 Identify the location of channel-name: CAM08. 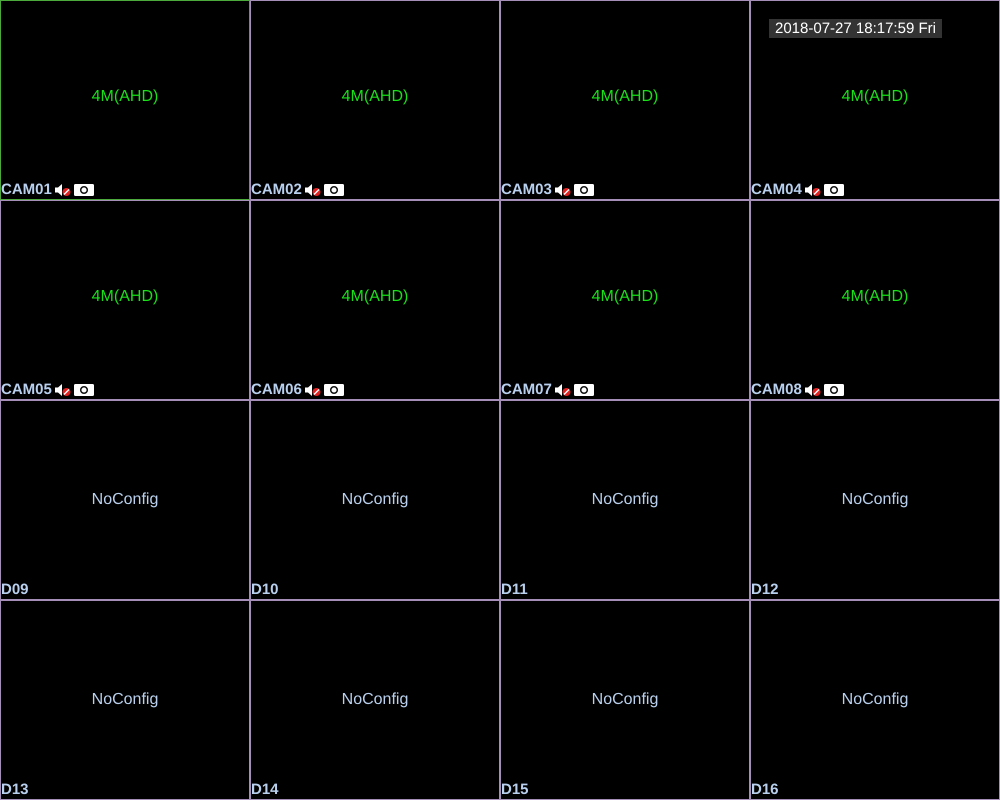
(776, 389).